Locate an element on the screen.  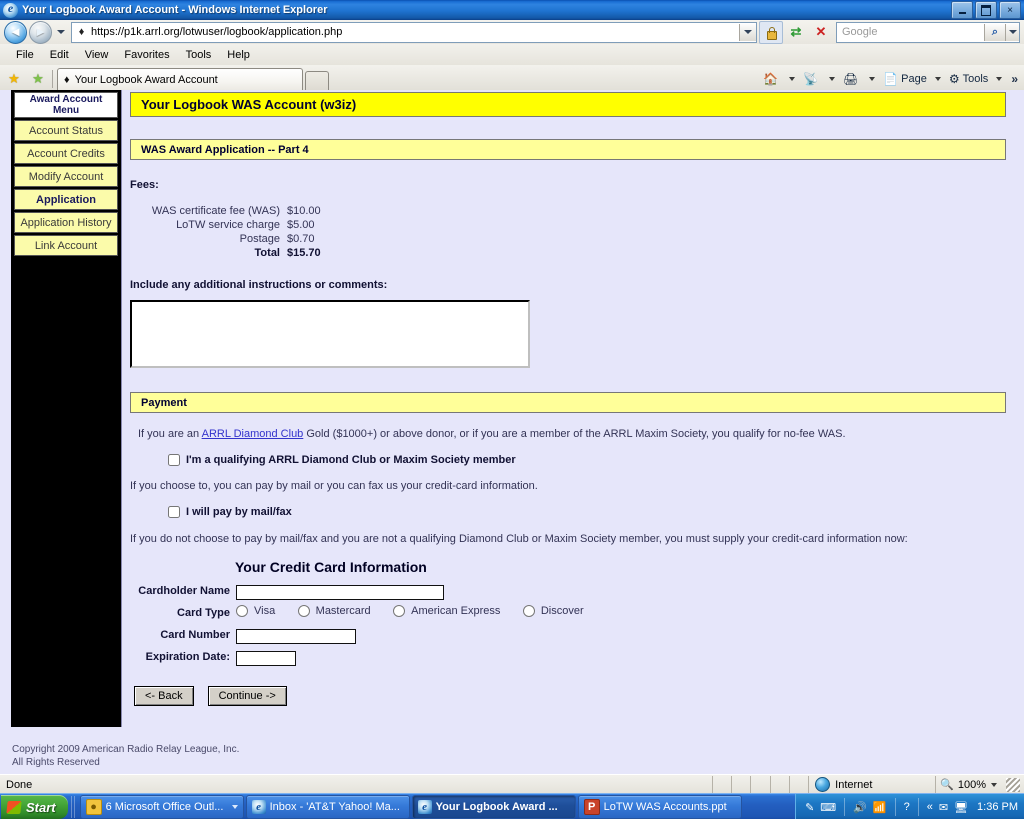
close-button: × is located at coordinates (1010, 10).